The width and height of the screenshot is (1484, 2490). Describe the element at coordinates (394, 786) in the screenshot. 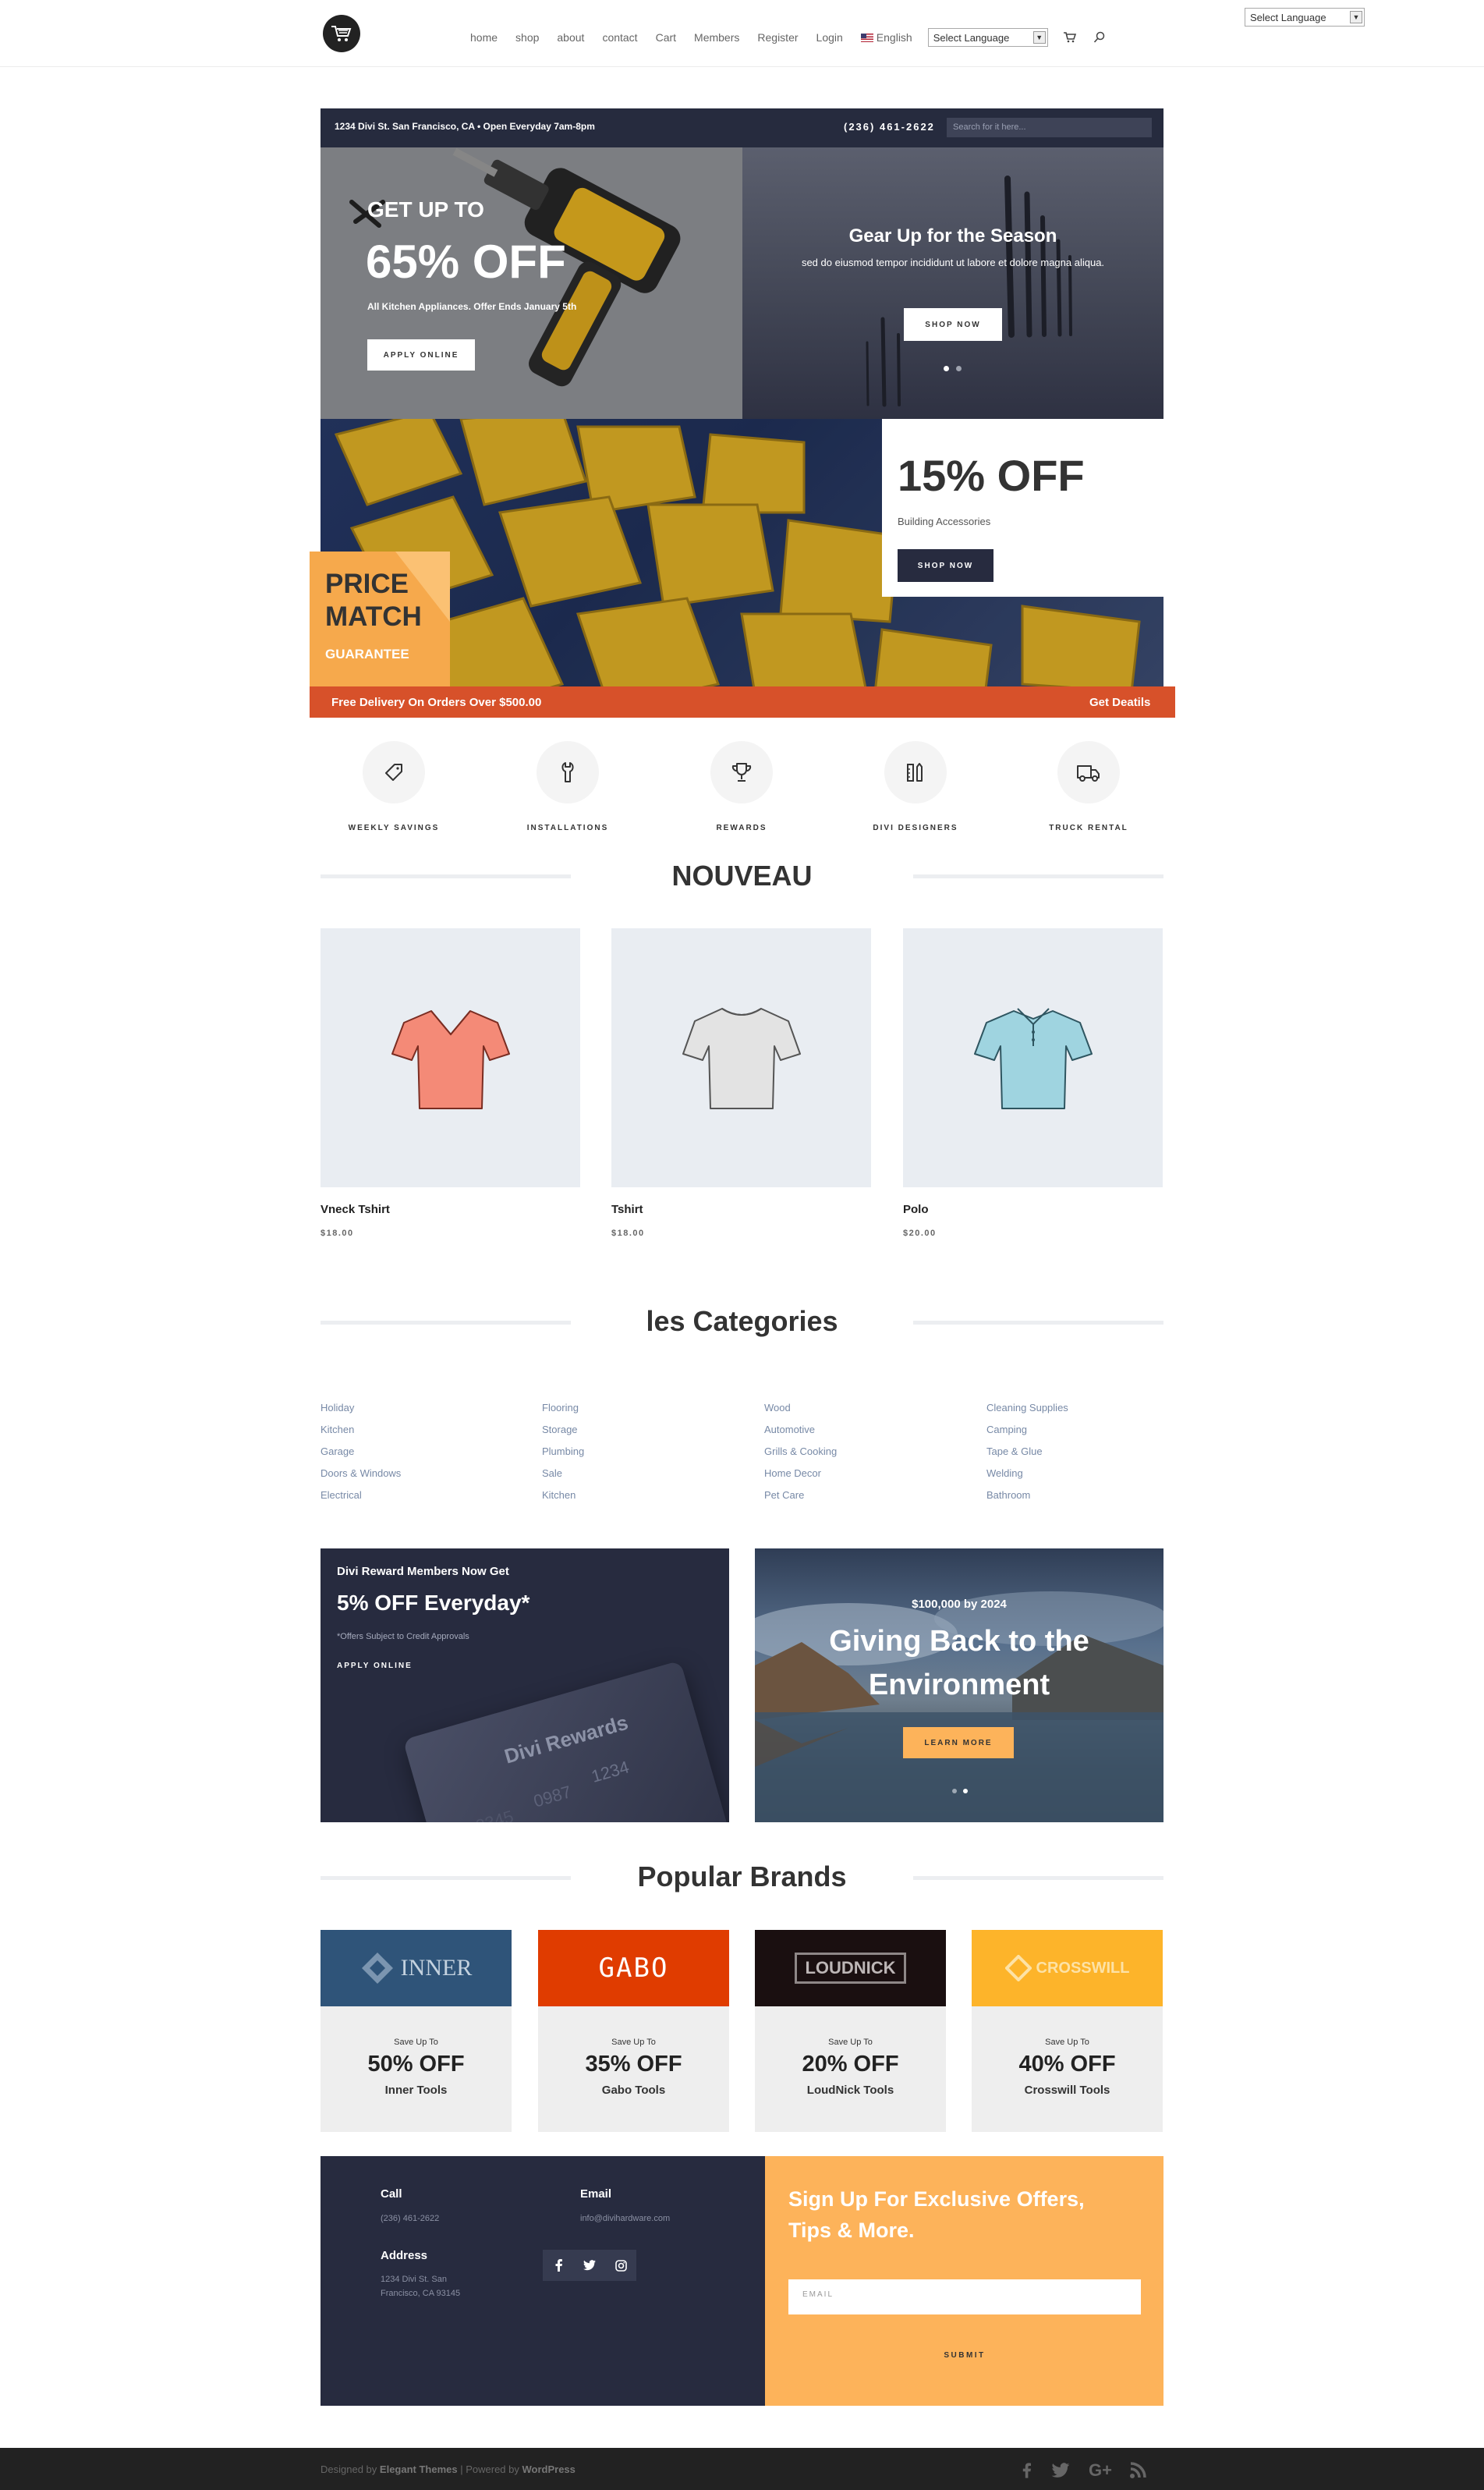

I see `feature-weekly-savings: WEEKLY SAVINGS` at that location.